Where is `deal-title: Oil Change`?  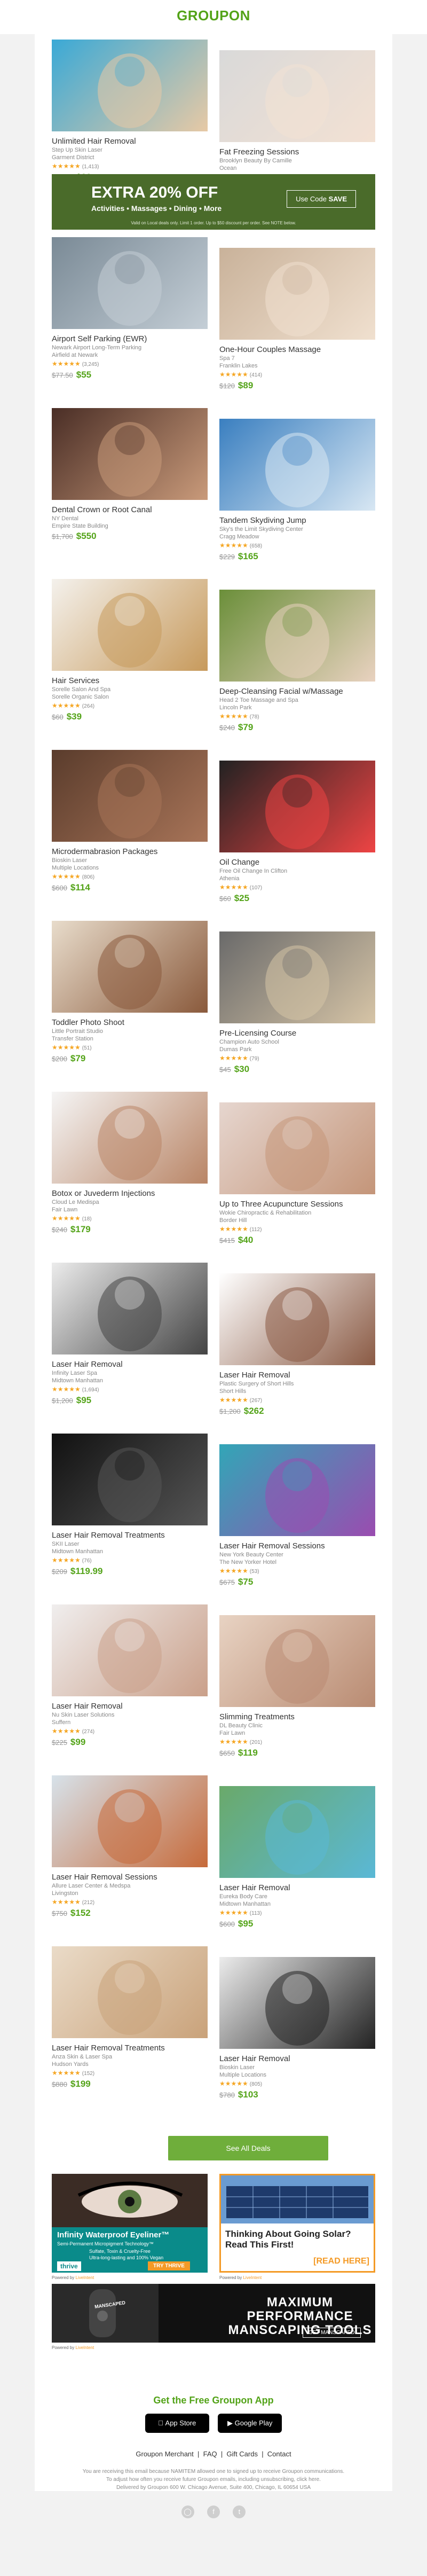 deal-title: Oil Change is located at coordinates (297, 862).